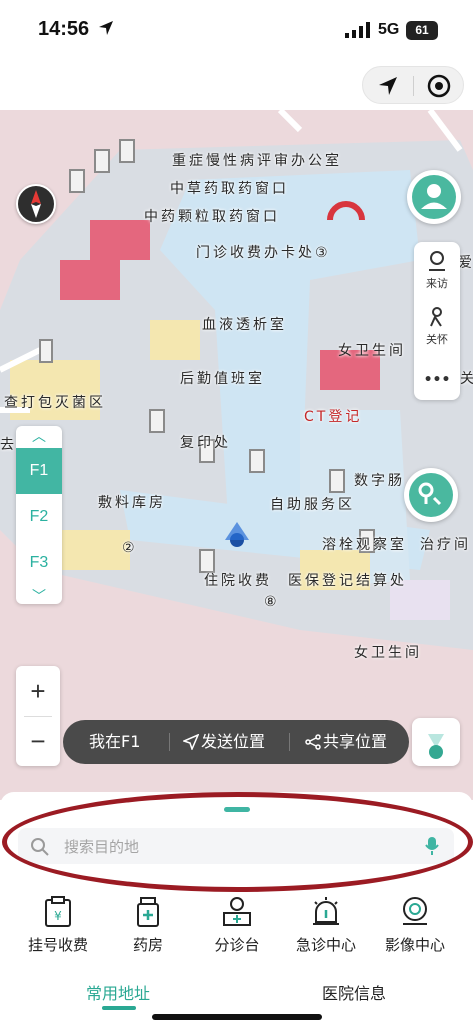 This screenshot has width=473, height=1023. What do you see at coordinates (244, 324) in the screenshot?
I see `map-label: 血液透析室` at bounding box center [244, 324].